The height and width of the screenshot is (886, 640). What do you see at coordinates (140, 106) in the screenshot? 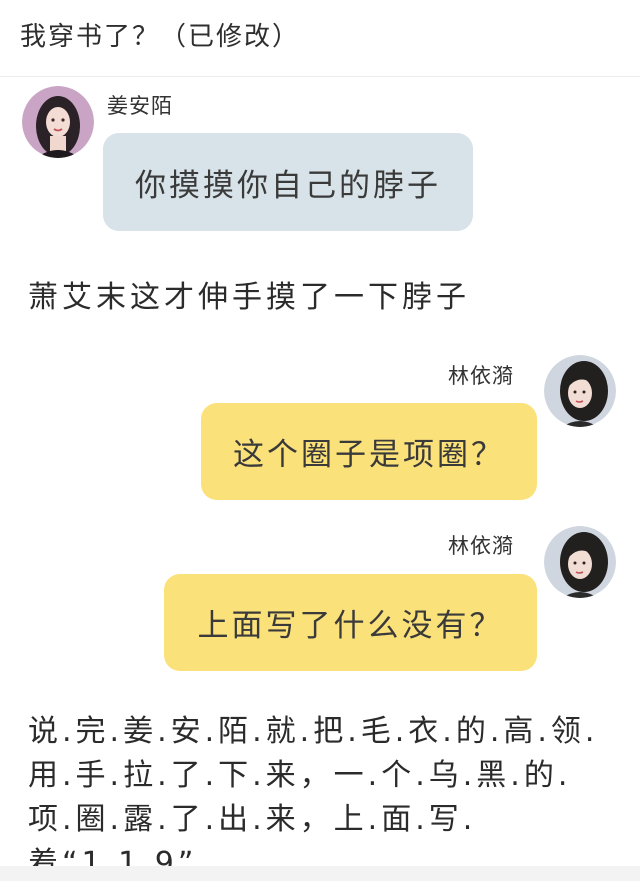
I see `sender-name: 姜安陌` at bounding box center [140, 106].